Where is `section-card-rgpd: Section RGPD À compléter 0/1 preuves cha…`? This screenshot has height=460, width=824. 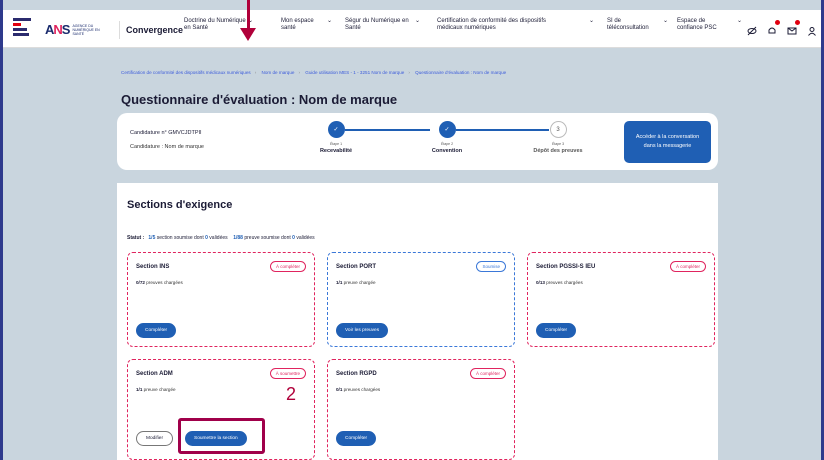
section-card-rgpd: Section RGPD À compléter 0/1 preuves cha… is located at coordinates (421, 409).